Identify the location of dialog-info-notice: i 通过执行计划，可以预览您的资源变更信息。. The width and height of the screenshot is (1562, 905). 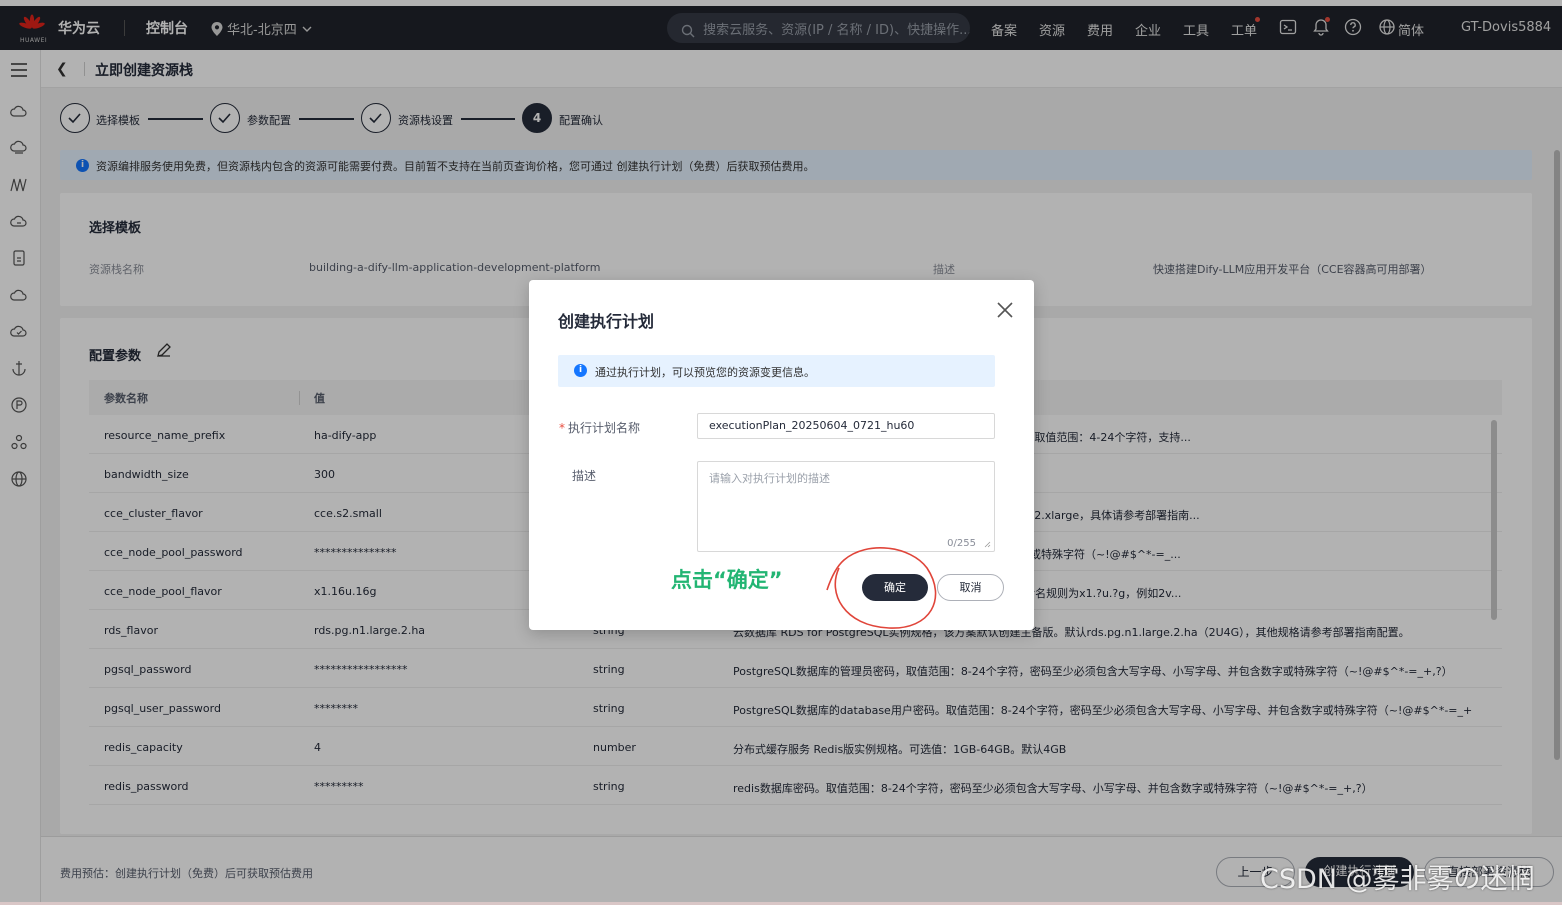
(776, 371).